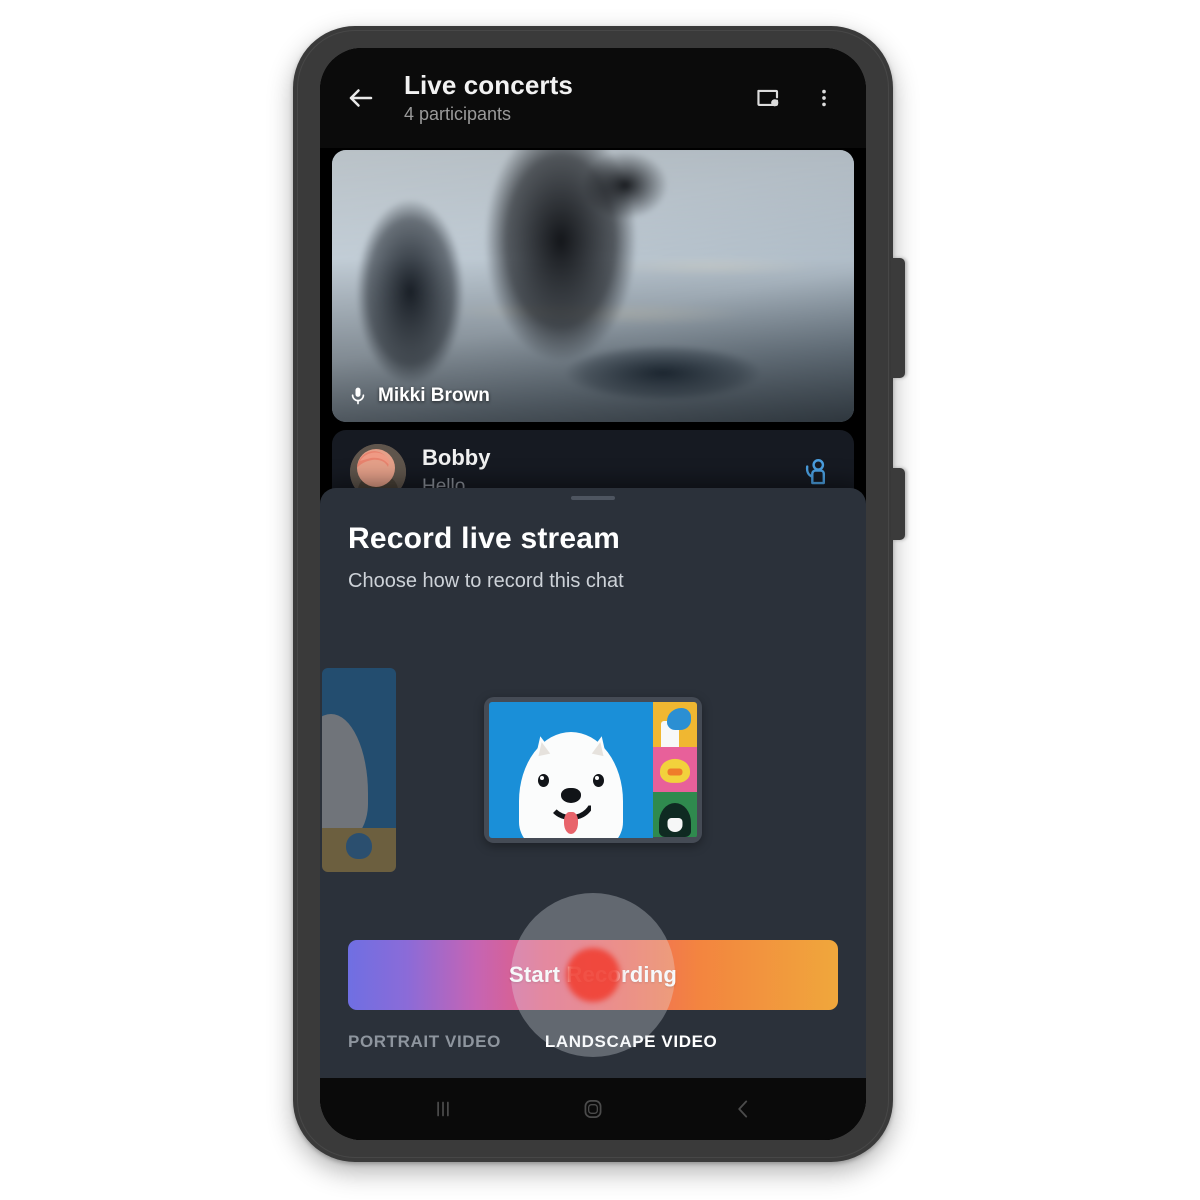  What do you see at coordinates (456, 458) in the screenshot?
I see `sender-name: Bobby` at bounding box center [456, 458].